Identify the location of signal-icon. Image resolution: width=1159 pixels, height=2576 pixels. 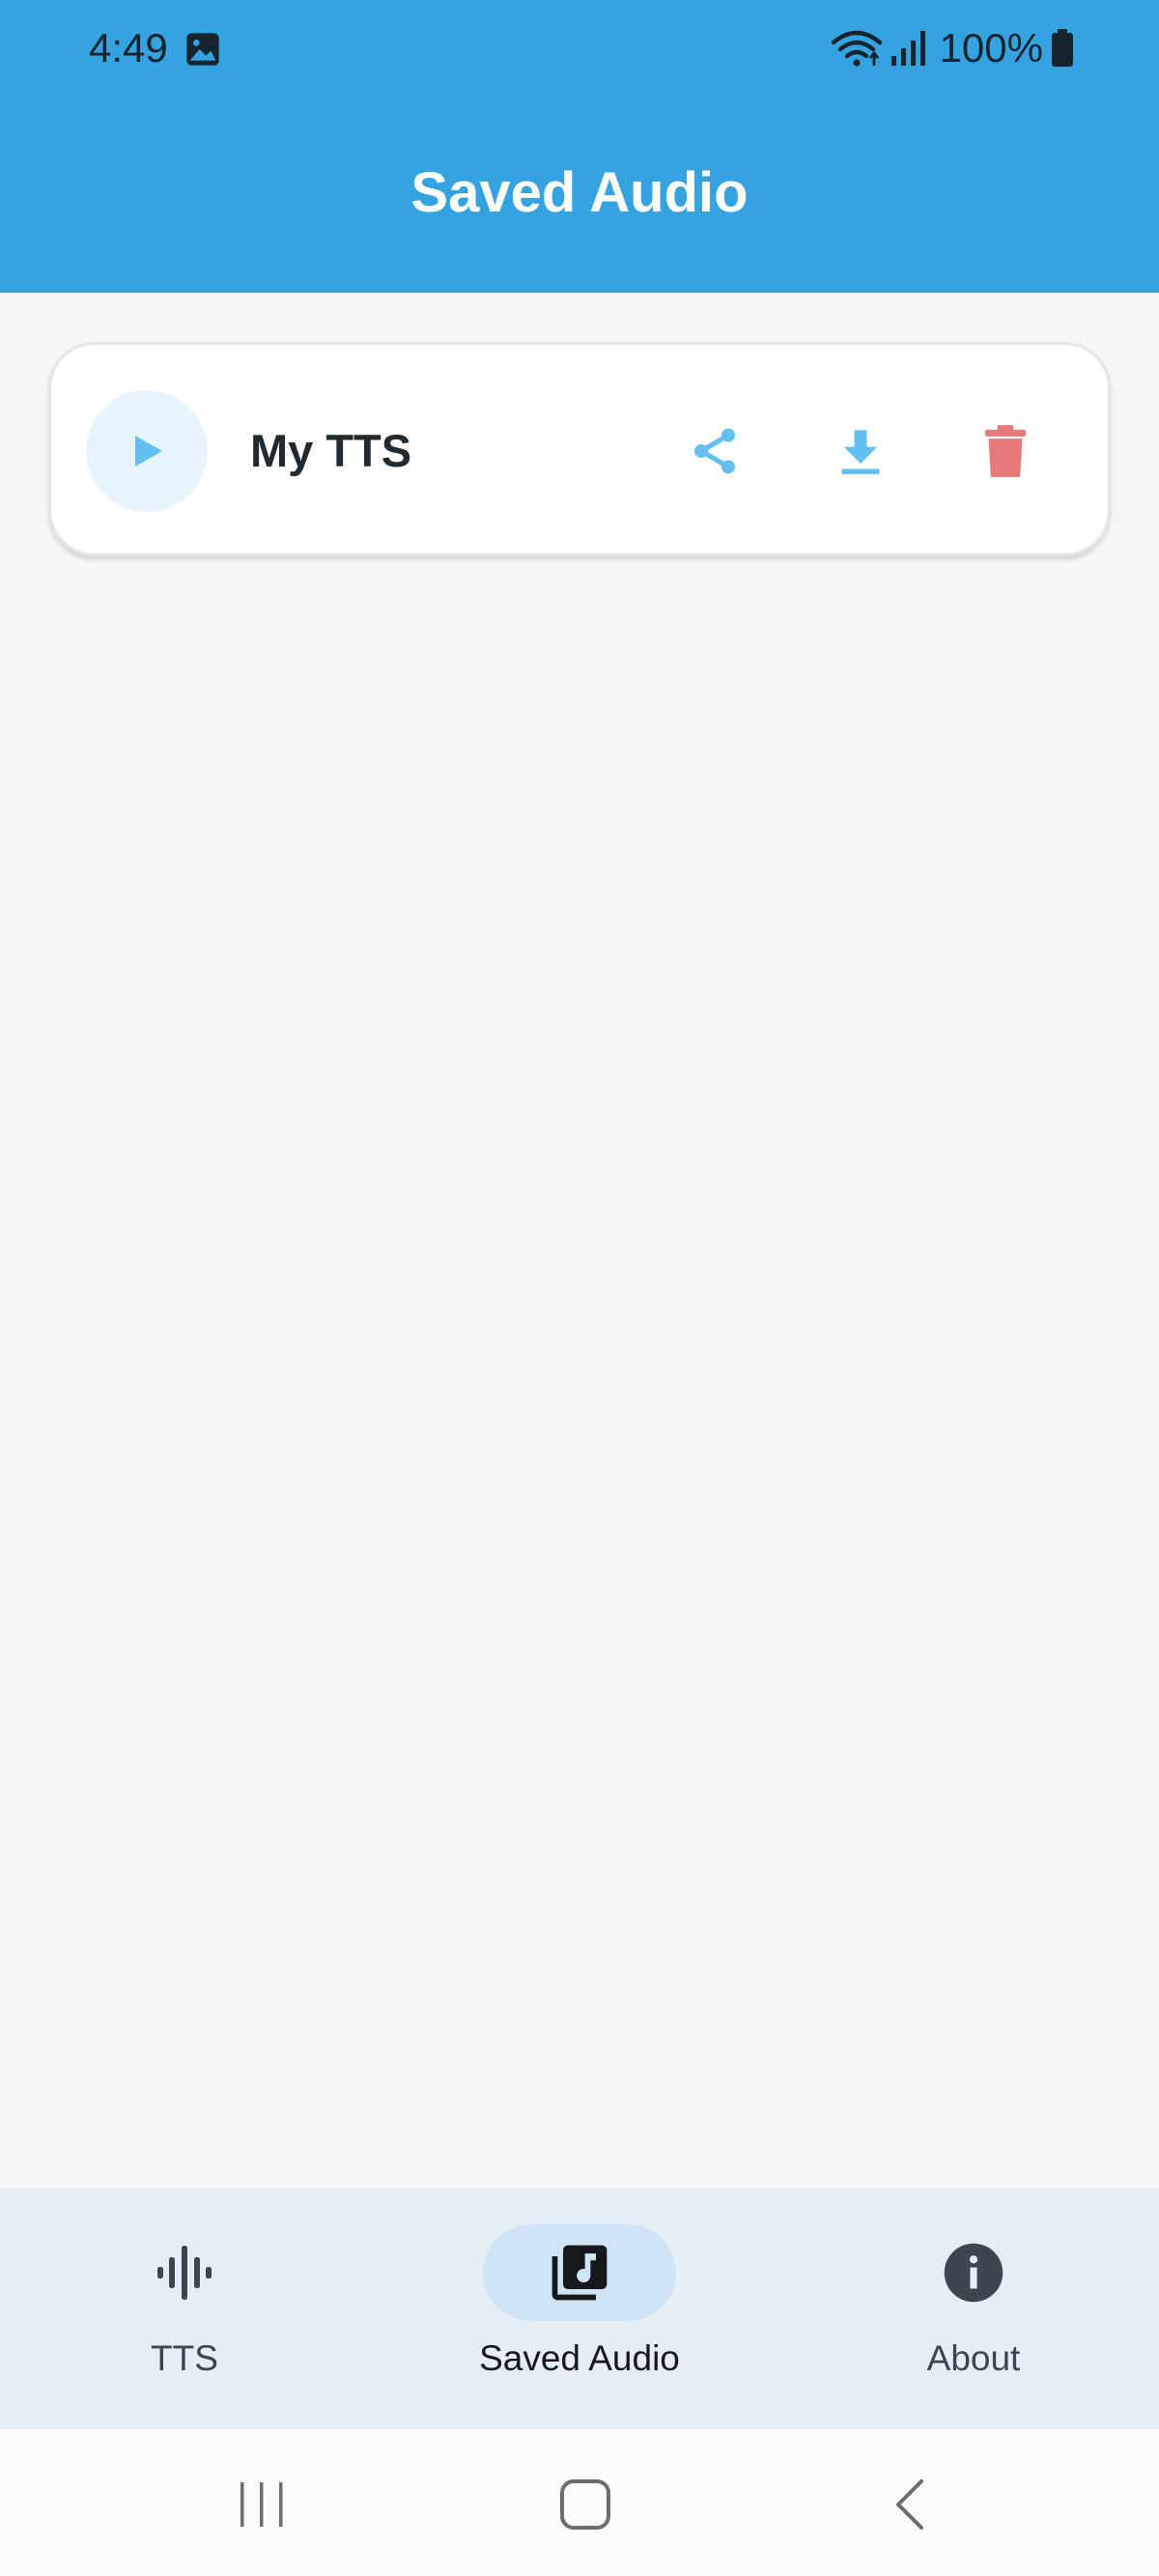
(907, 48).